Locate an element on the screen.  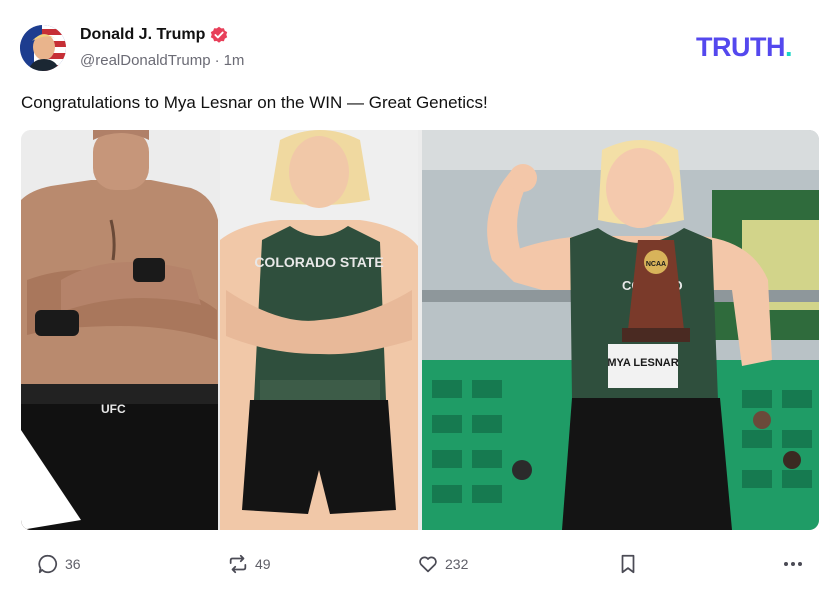
more-options-button is located at coordinates (793, 564).